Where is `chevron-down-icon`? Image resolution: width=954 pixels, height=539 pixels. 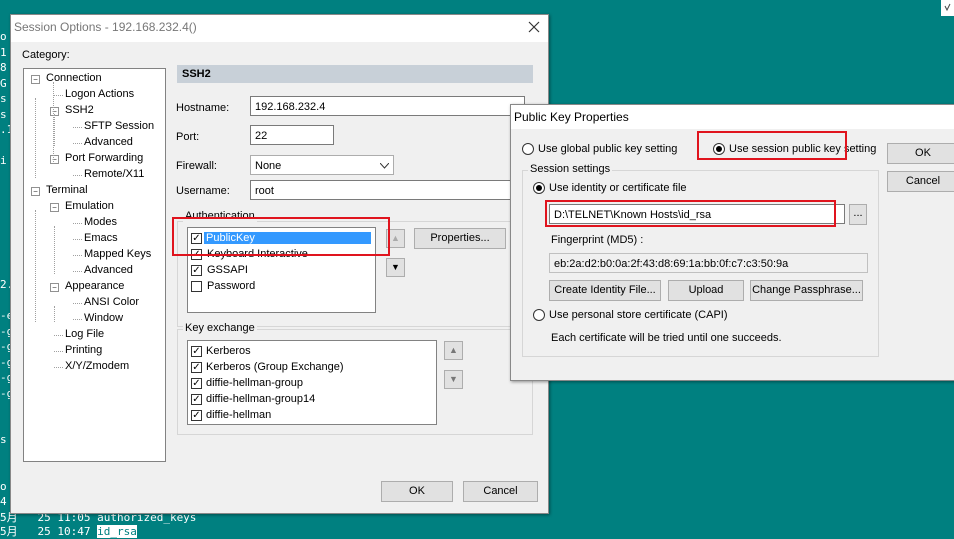 chevron-down-icon is located at coordinates (384, 166).